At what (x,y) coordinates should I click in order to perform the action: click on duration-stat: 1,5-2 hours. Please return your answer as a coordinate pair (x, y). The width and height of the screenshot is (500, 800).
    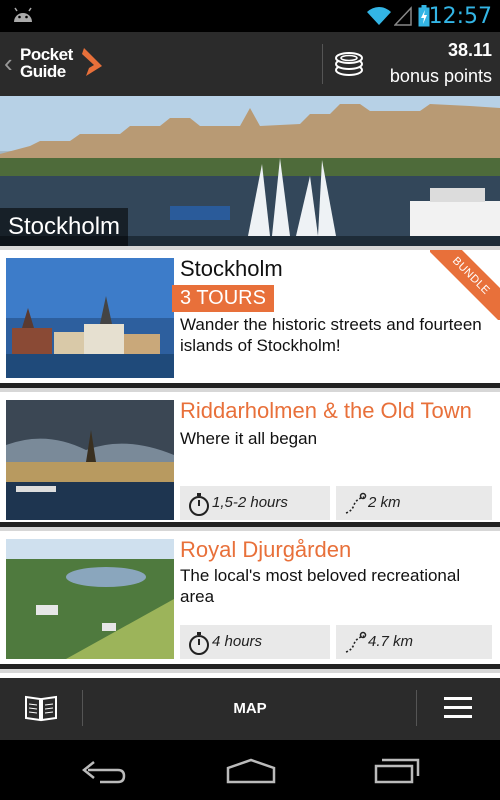
    Looking at the image, I should click on (255, 503).